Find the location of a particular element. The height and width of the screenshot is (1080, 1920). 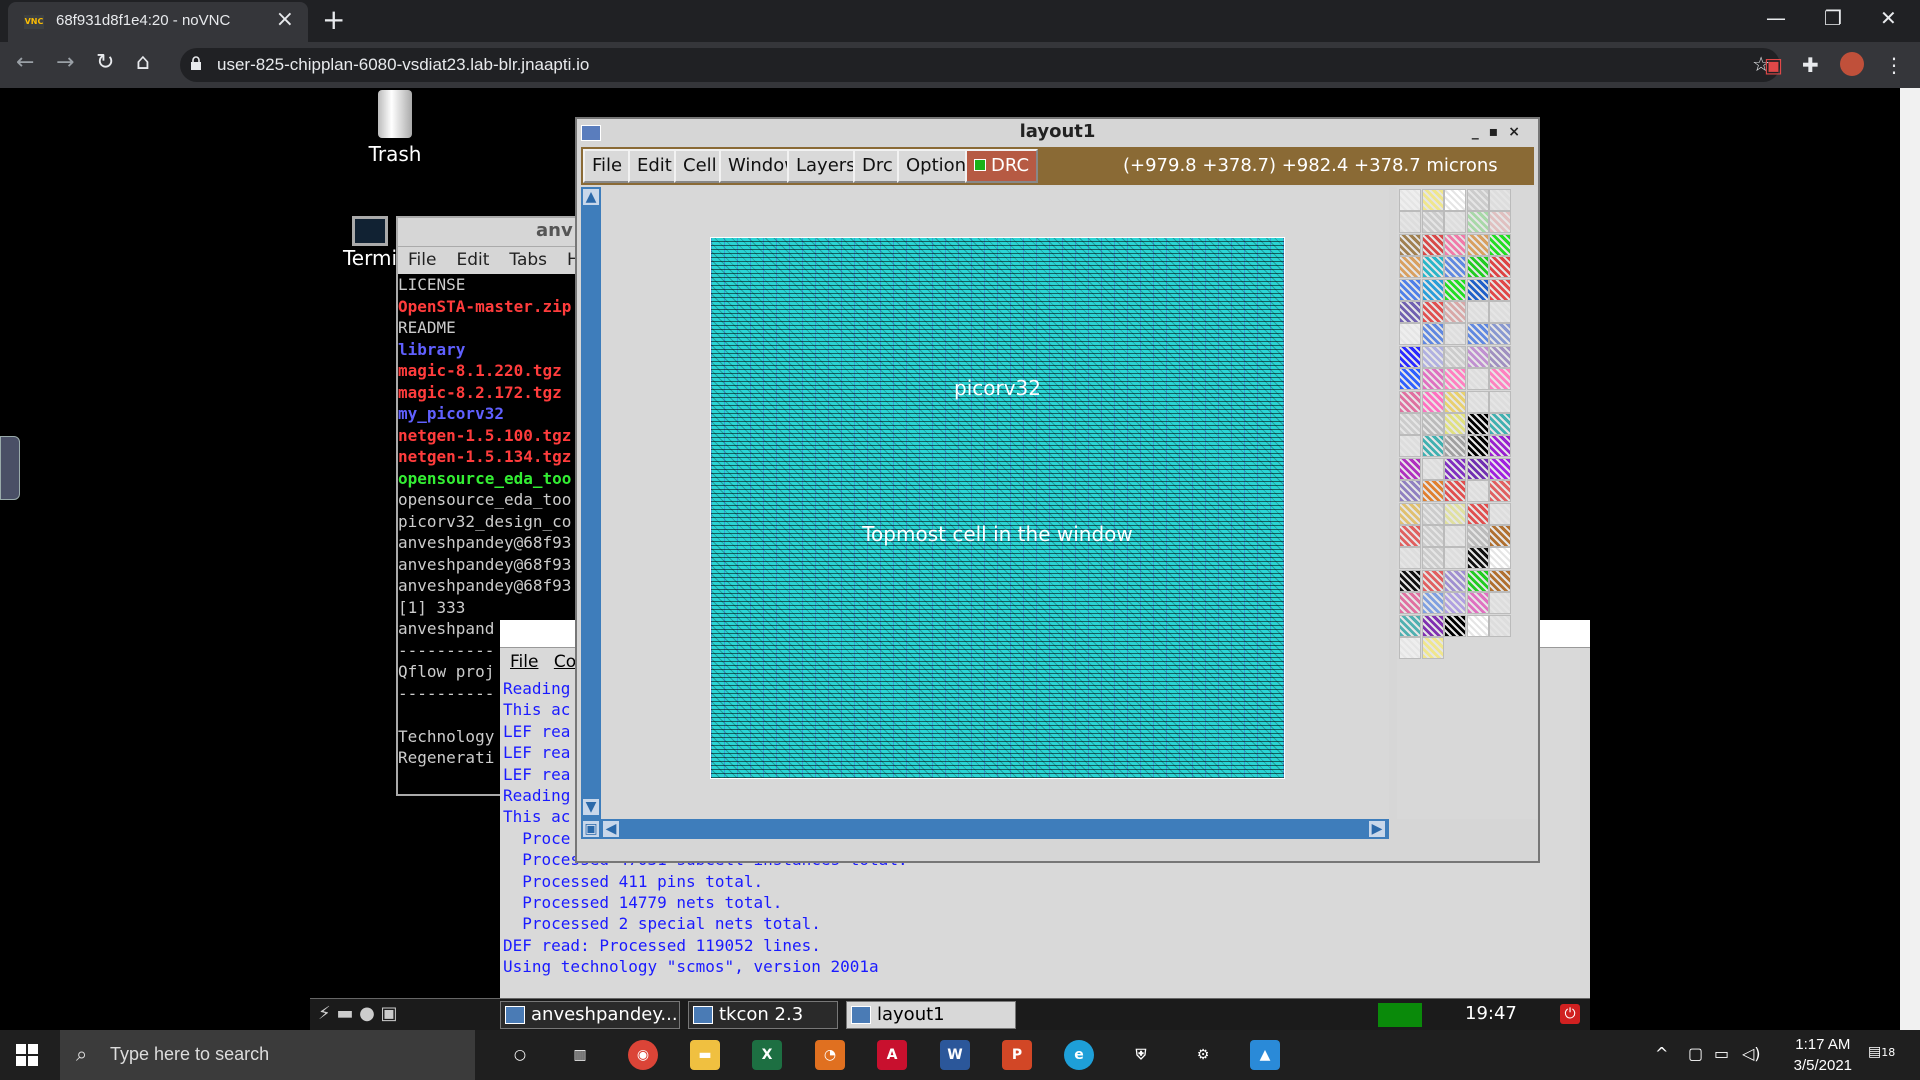

layout-window-controls: _▪× is located at coordinates (1501, 132).